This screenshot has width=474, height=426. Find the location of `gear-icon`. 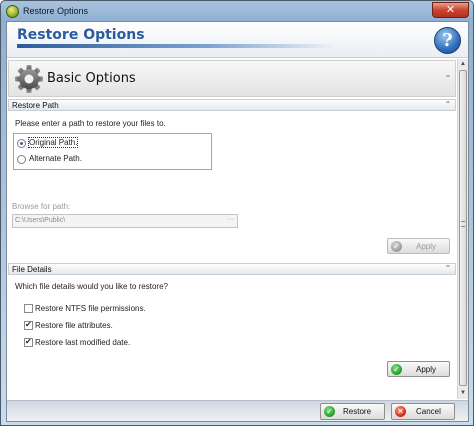

gear-icon is located at coordinates (29, 79).